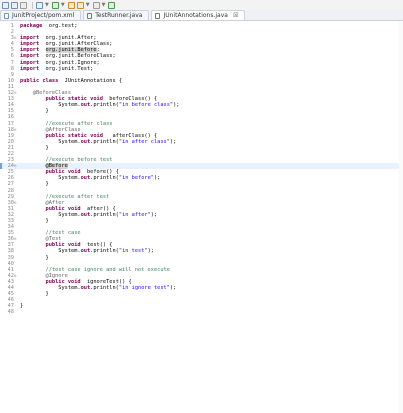 This screenshot has width=403, height=413. I want to click on new-icon, so click(5, 5).